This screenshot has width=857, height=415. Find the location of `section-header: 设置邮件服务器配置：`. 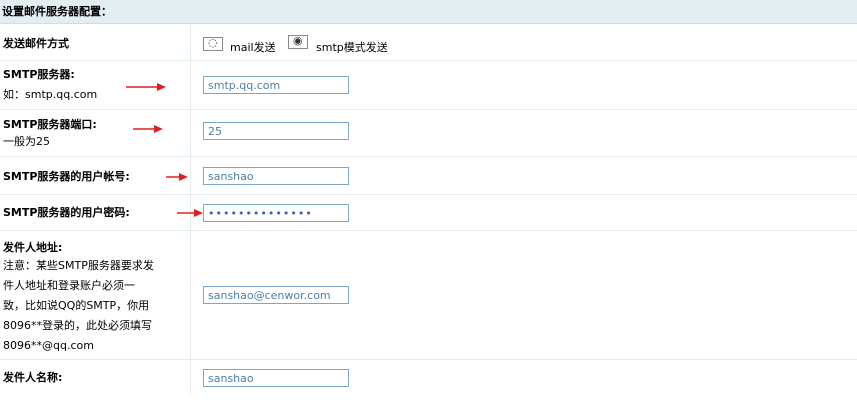

section-header: 设置邮件服务器配置： is located at coordinates (428, 12).